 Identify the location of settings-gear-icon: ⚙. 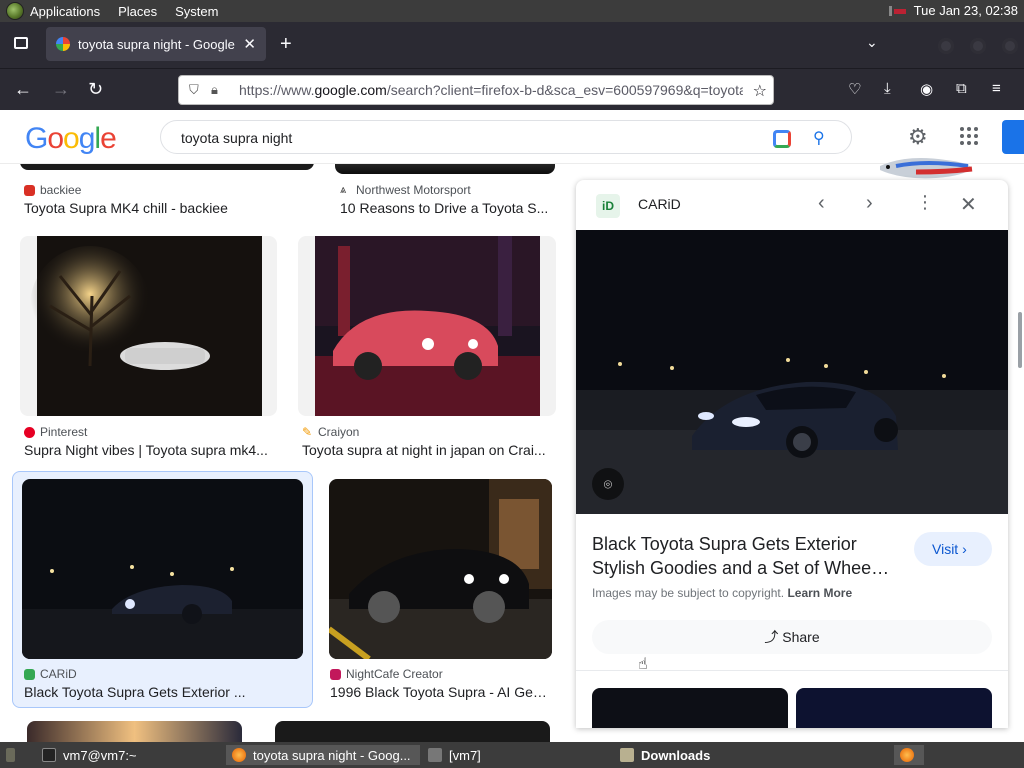
(918, 137).